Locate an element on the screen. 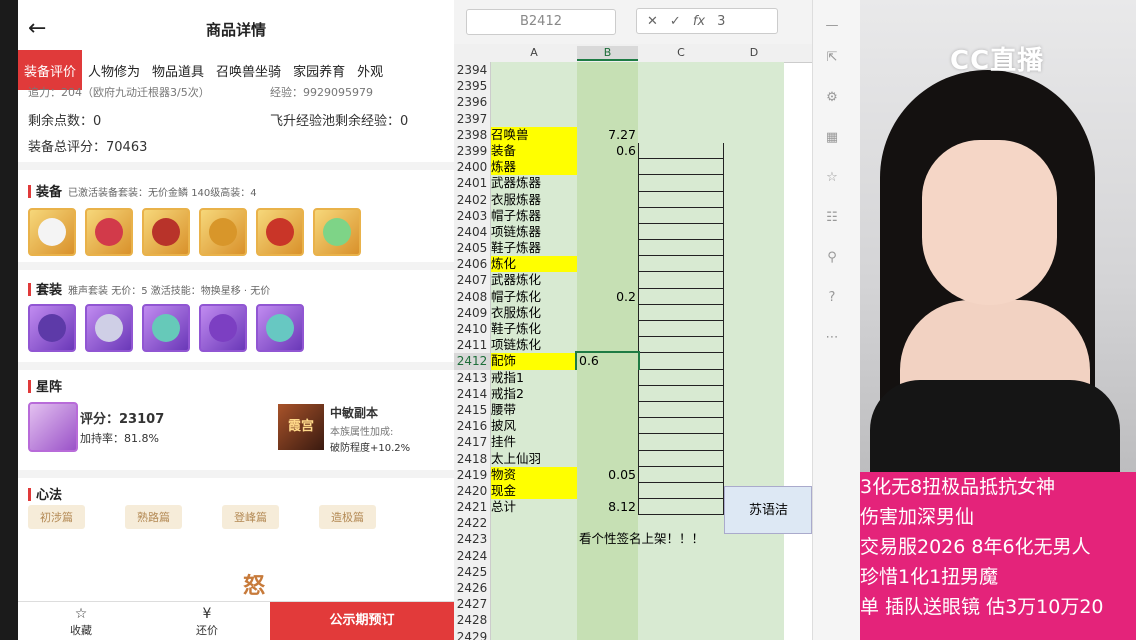 The width and height of the screenshot is (1136, 640). cell-b: 0.05 is located at coordinates (607, 474).